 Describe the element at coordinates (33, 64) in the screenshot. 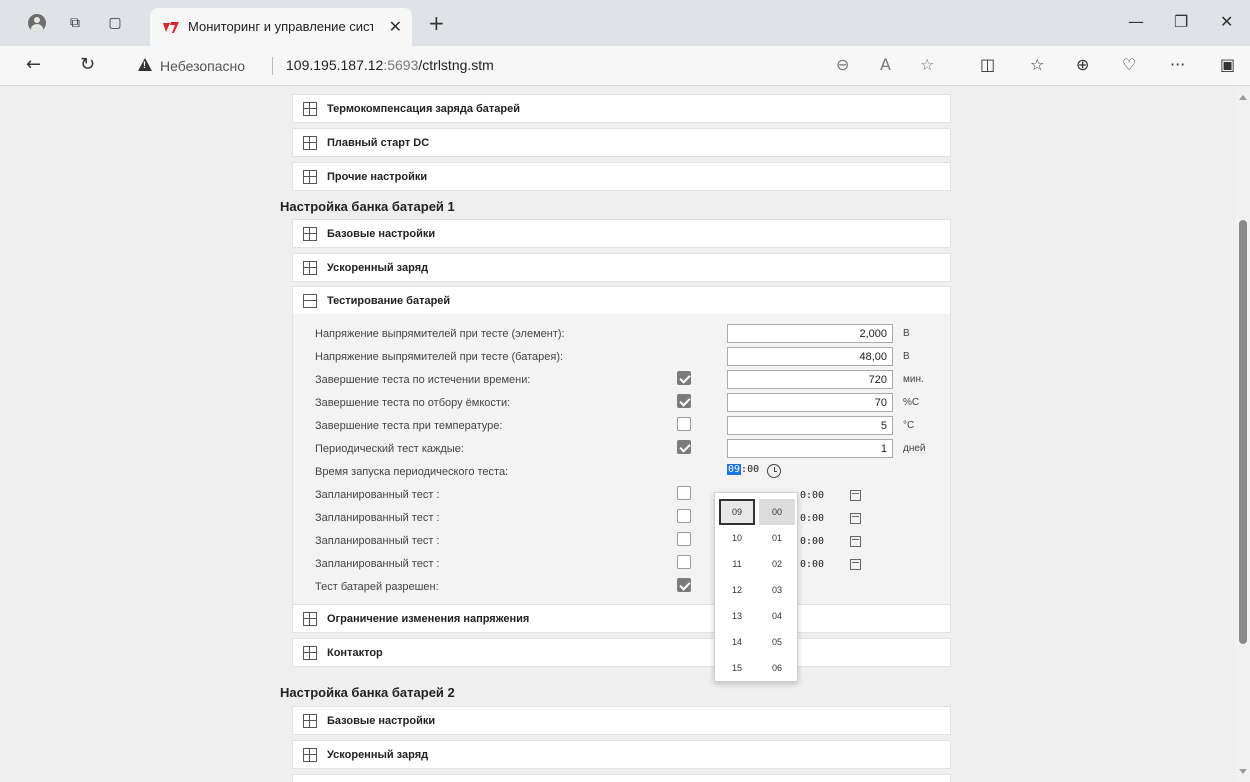

I see `back-icon: ←` at that location.